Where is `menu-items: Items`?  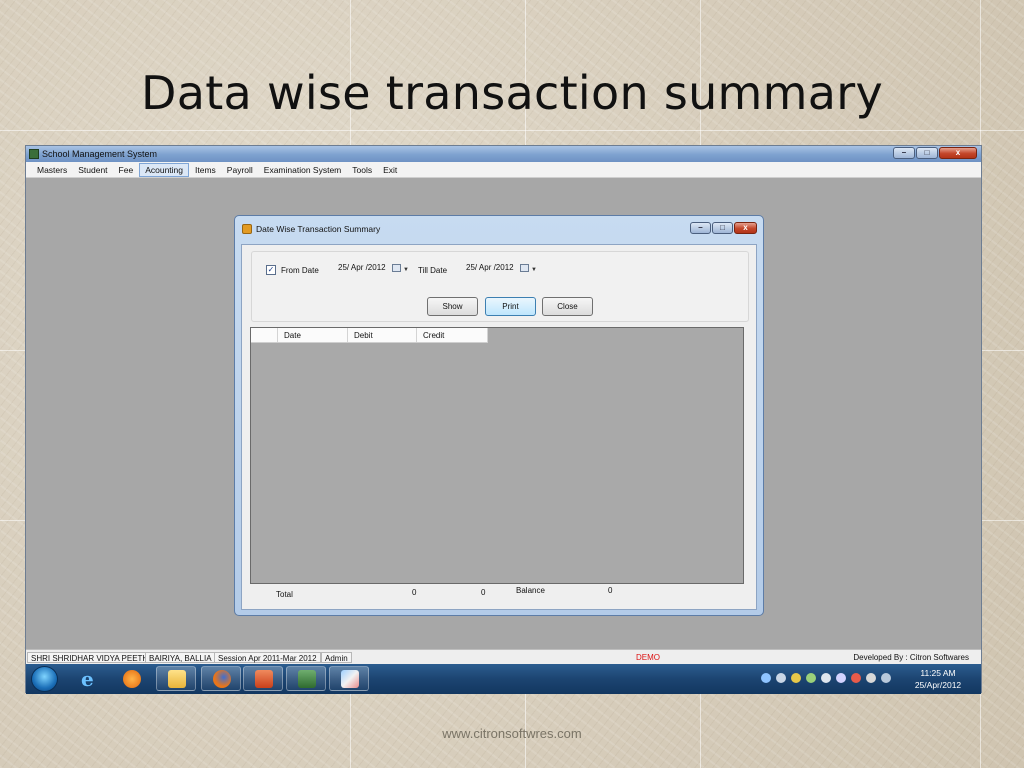
menu-items: Items is located at coordinates (205, 170).